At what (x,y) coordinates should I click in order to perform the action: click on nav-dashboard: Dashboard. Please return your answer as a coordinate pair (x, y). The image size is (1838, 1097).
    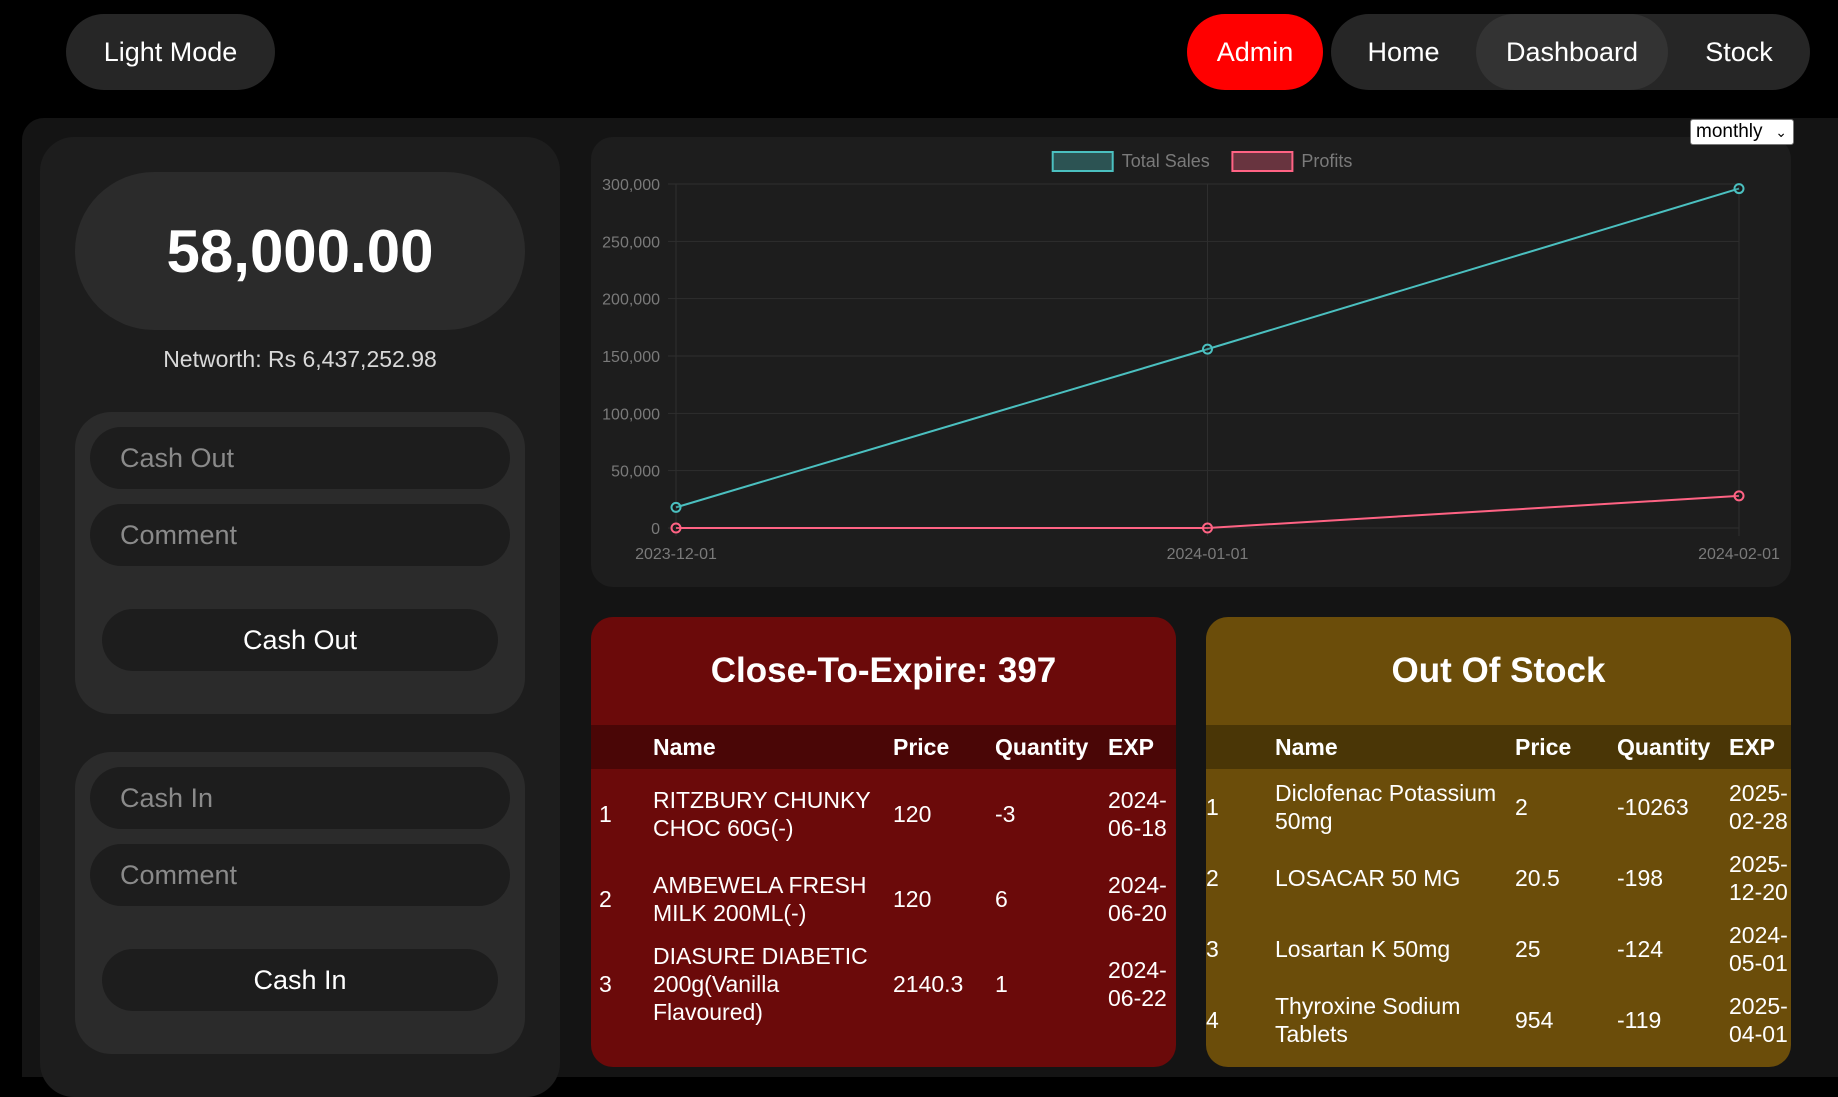
    Looking at the image, I should click on (1572, 52).